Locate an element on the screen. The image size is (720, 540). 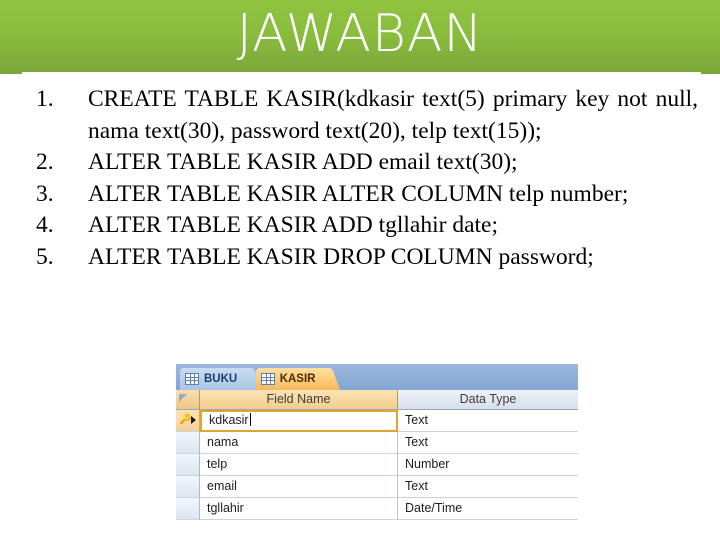
table-row: telp Number is located at coordinates (377, 465).